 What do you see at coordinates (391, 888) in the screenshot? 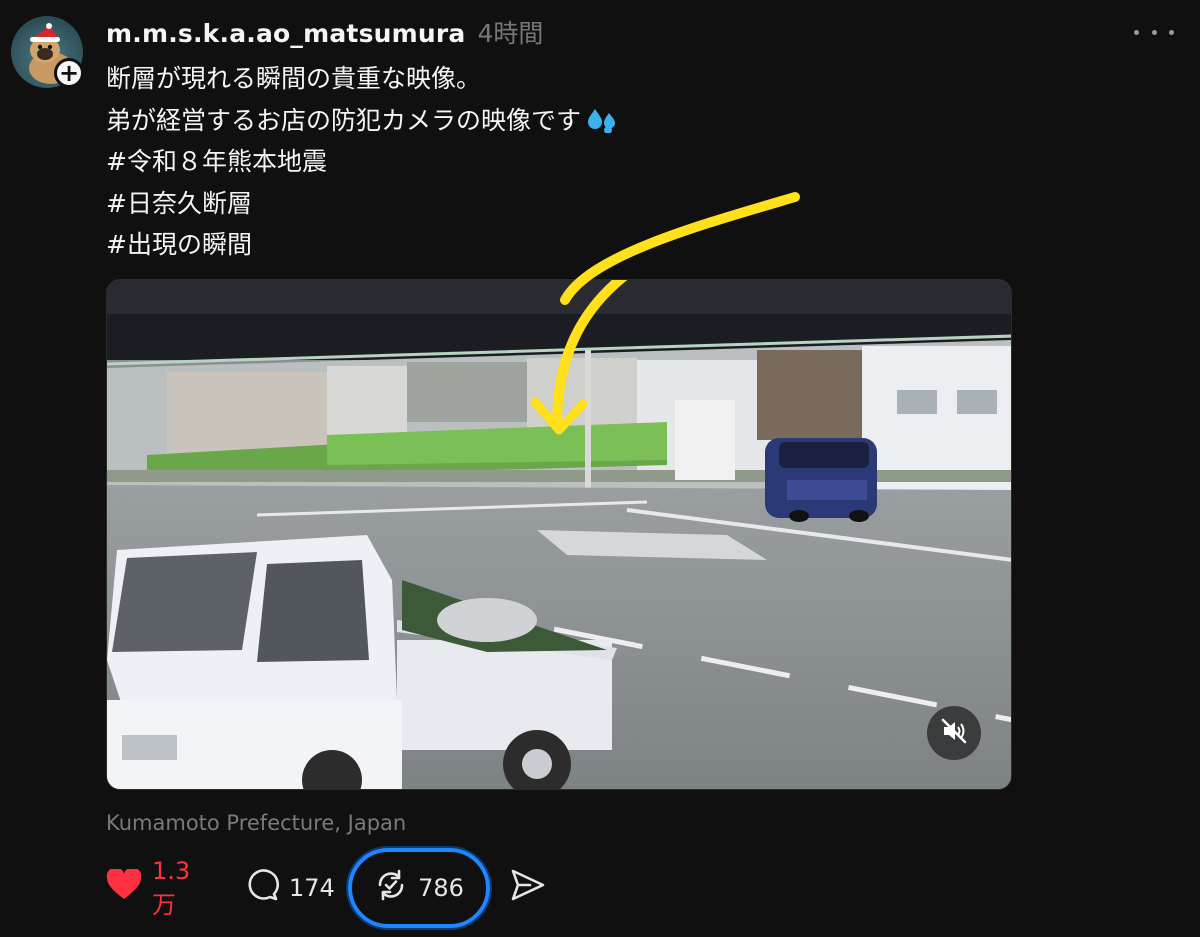
I see `repost-icon` at bounding box center [391, 888].